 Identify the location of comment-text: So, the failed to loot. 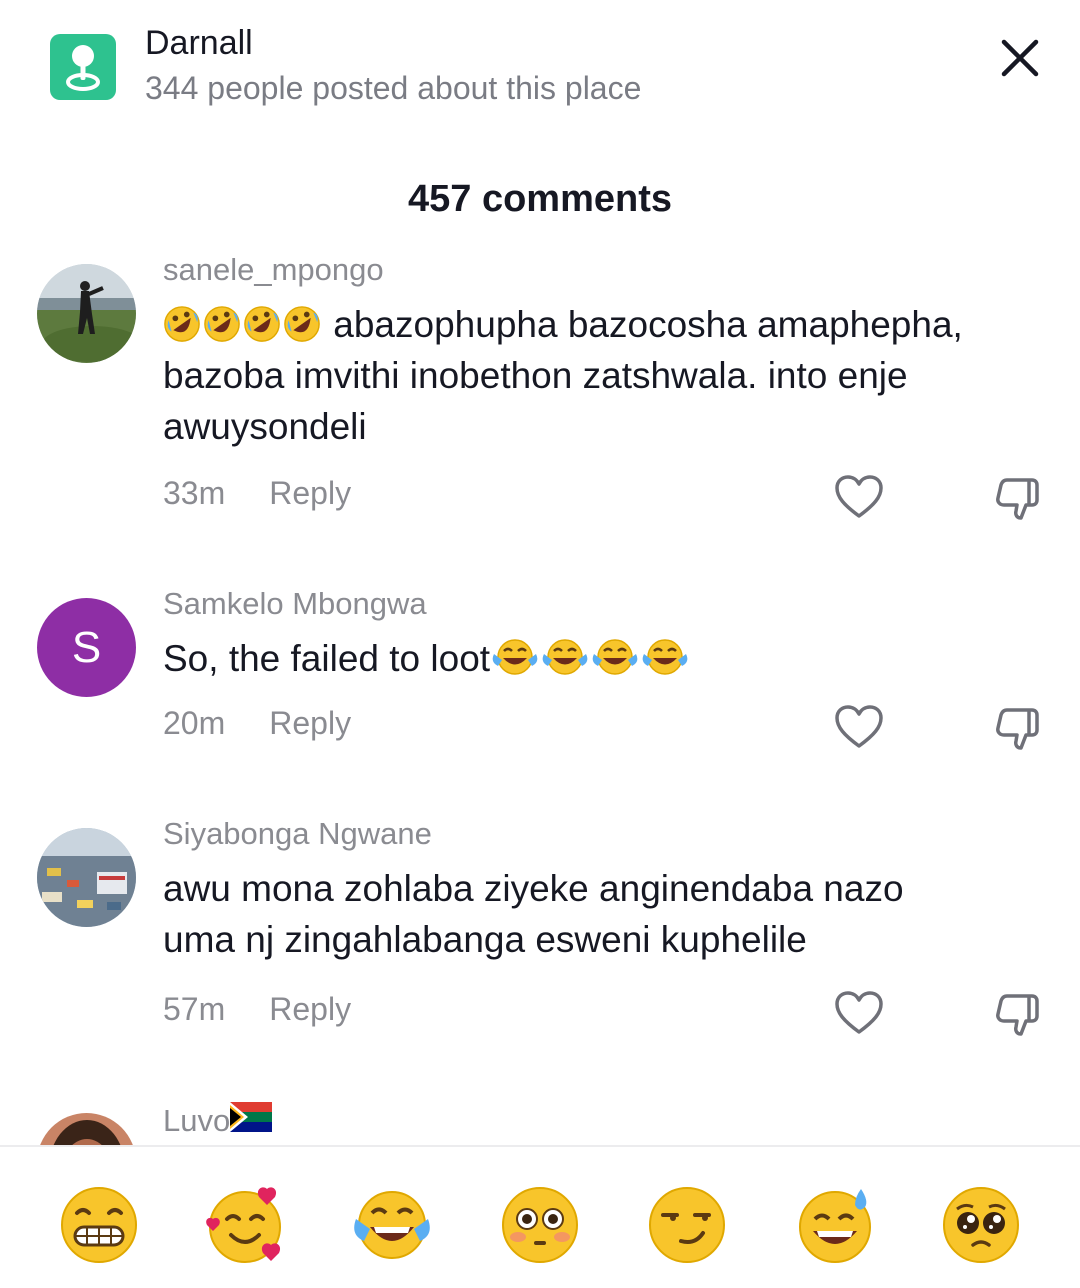
(603, 658).